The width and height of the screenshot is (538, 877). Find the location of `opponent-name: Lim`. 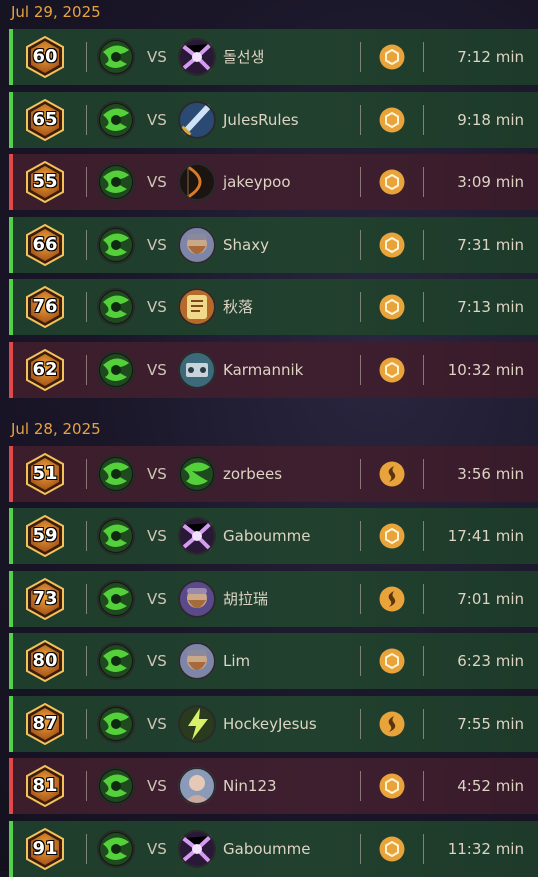

opponent-name: Lim is located at coordinates (236, 661).